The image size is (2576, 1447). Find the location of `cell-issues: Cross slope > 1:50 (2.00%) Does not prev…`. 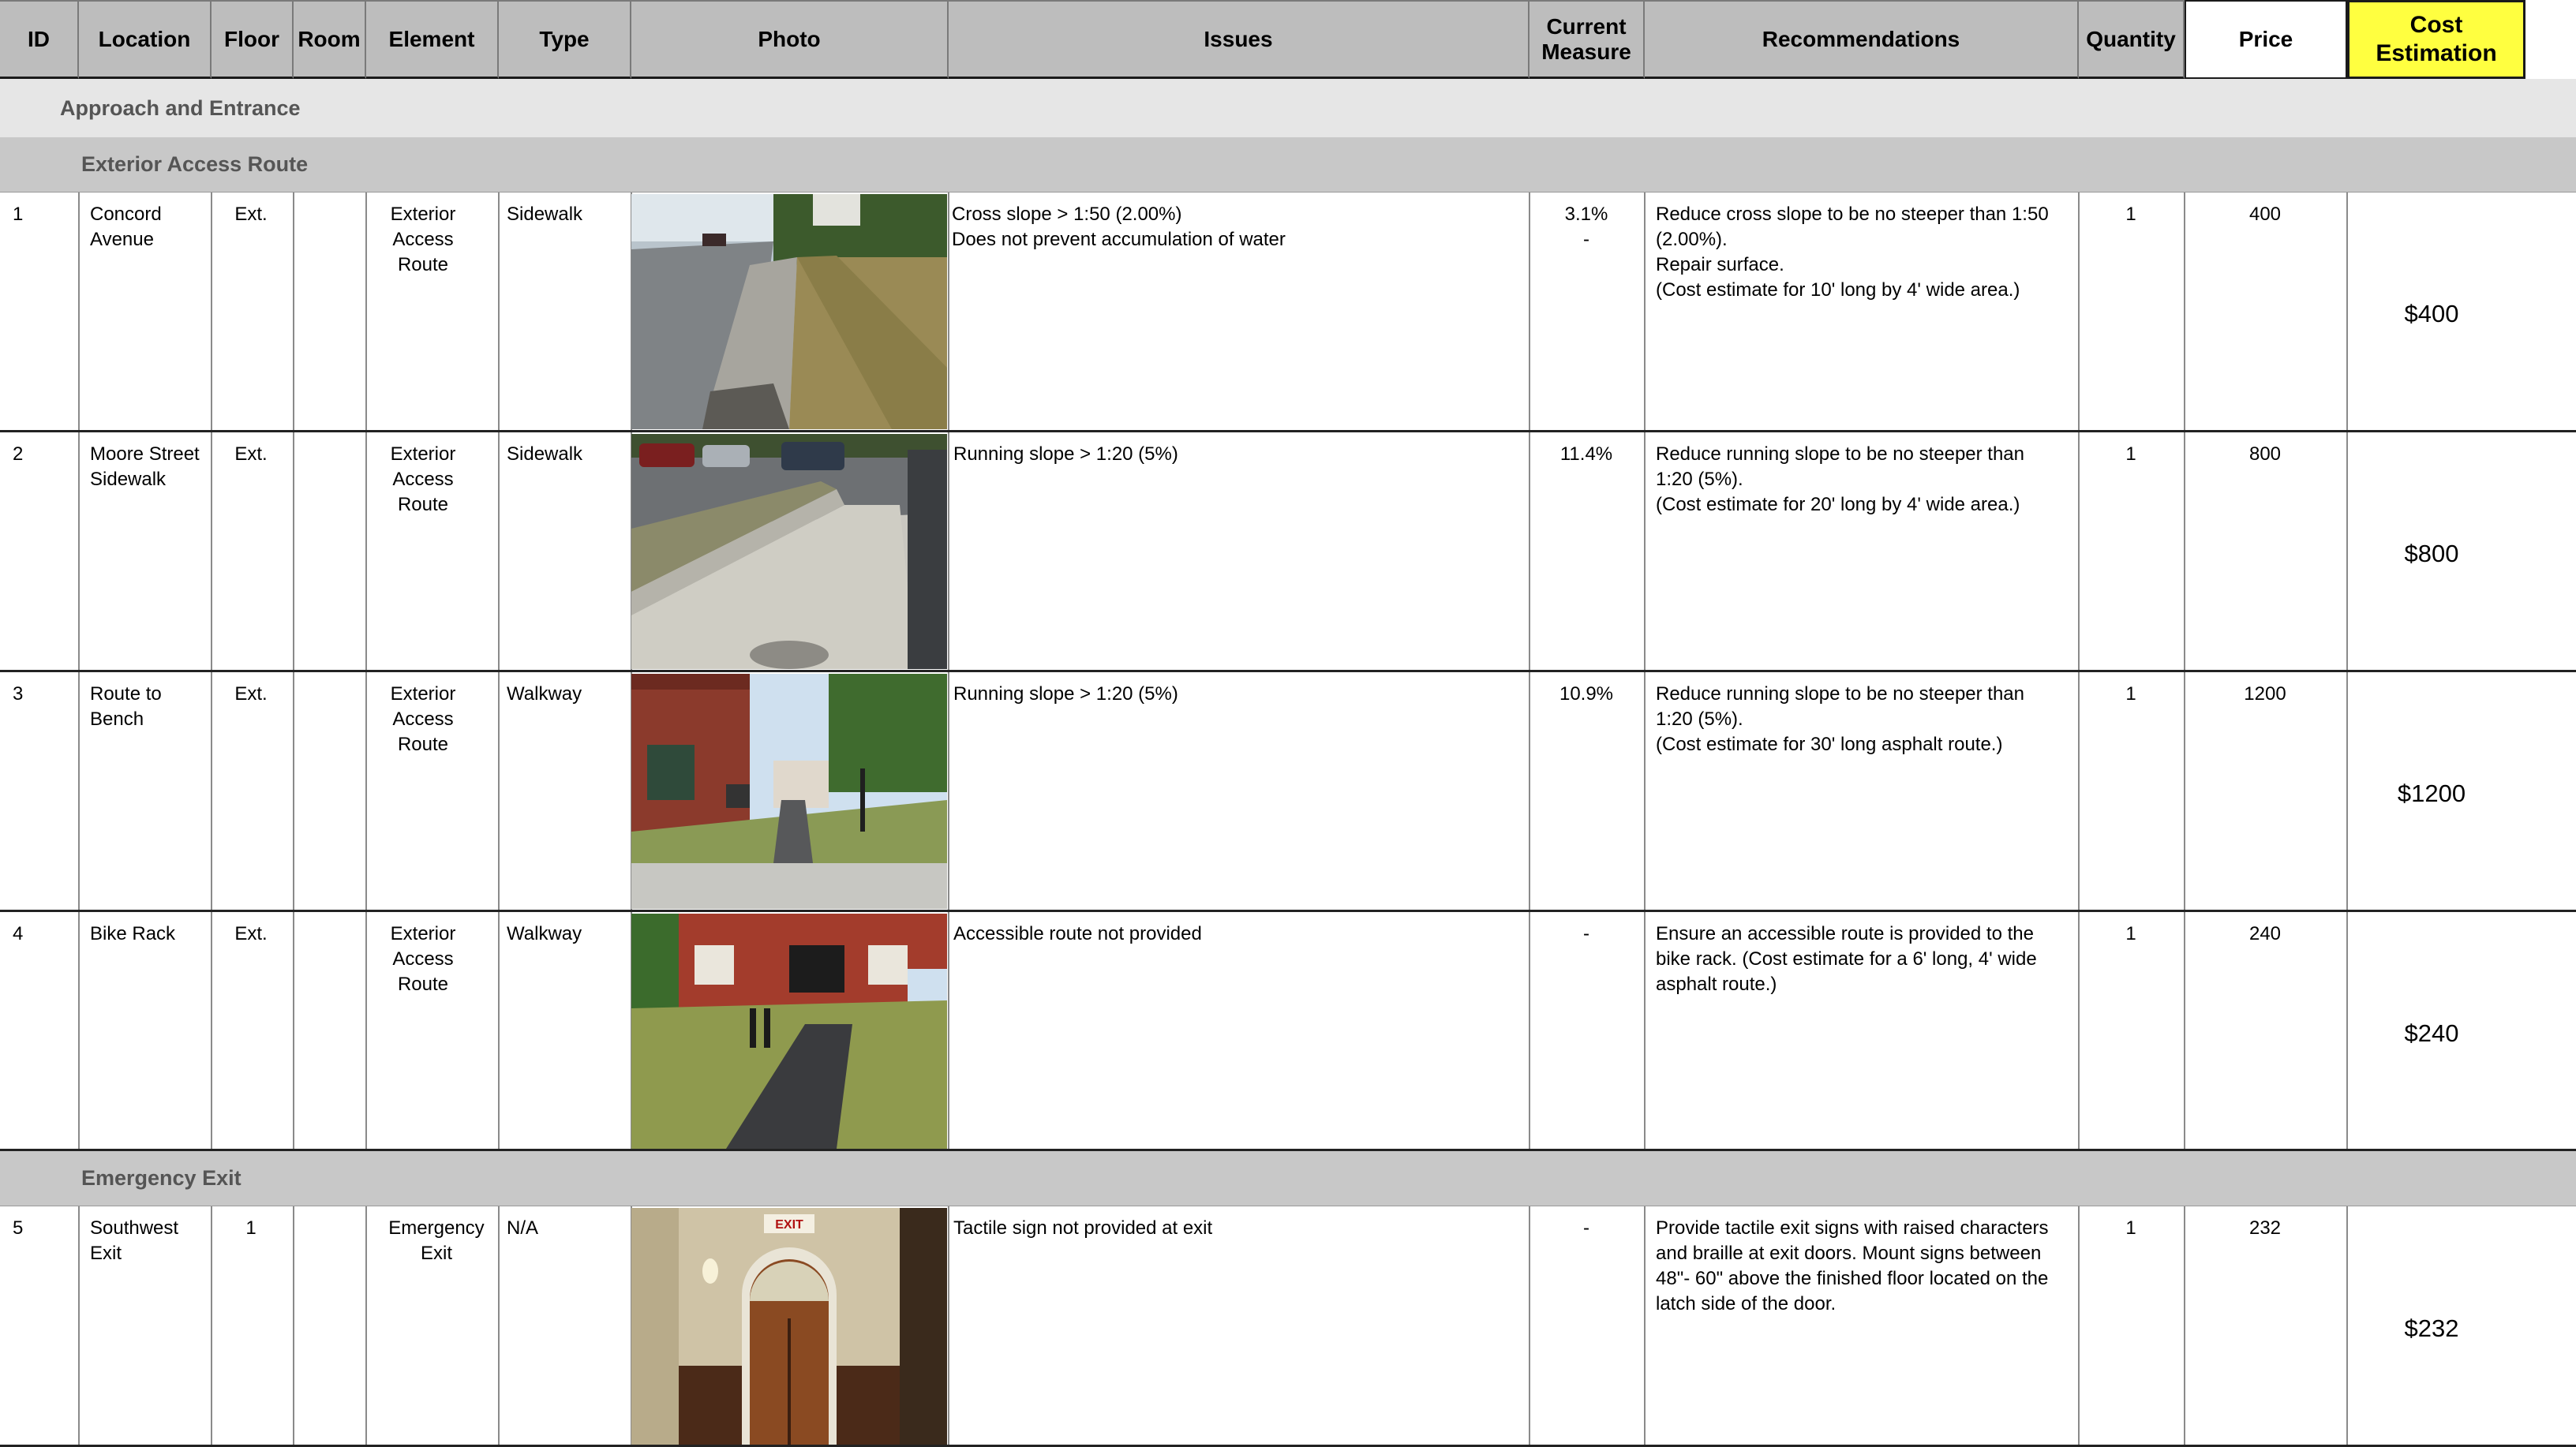

cell-issues: Cross slope > 1:50 (2.00%) Does not prev… is located at coordinates (1119, 227).